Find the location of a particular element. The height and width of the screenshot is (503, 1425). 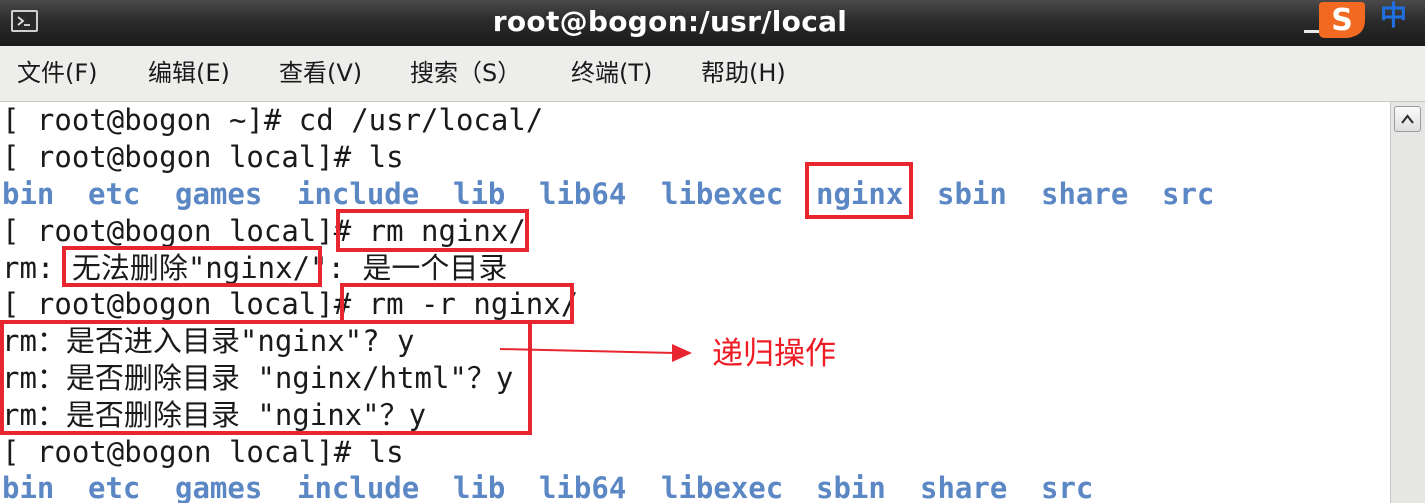

title-bar: root@bogon:/usr/local S 中 is located at coordinates (712, 23).